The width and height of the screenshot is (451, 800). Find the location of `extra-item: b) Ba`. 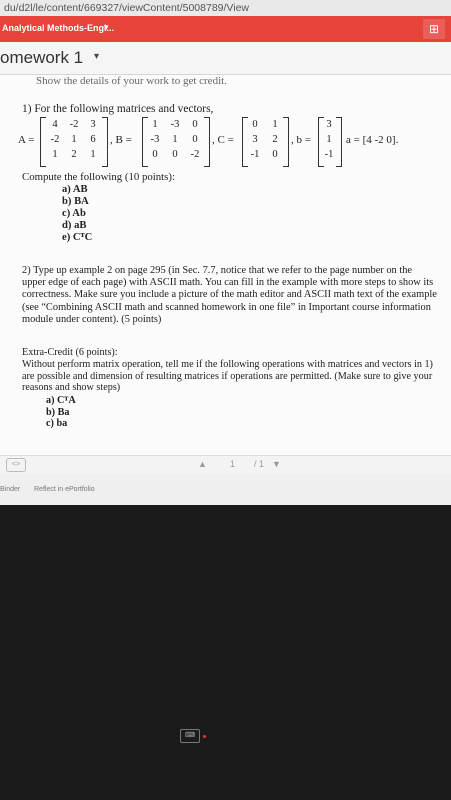

extra-item: b) Ba is located at coordinates (58, 412).